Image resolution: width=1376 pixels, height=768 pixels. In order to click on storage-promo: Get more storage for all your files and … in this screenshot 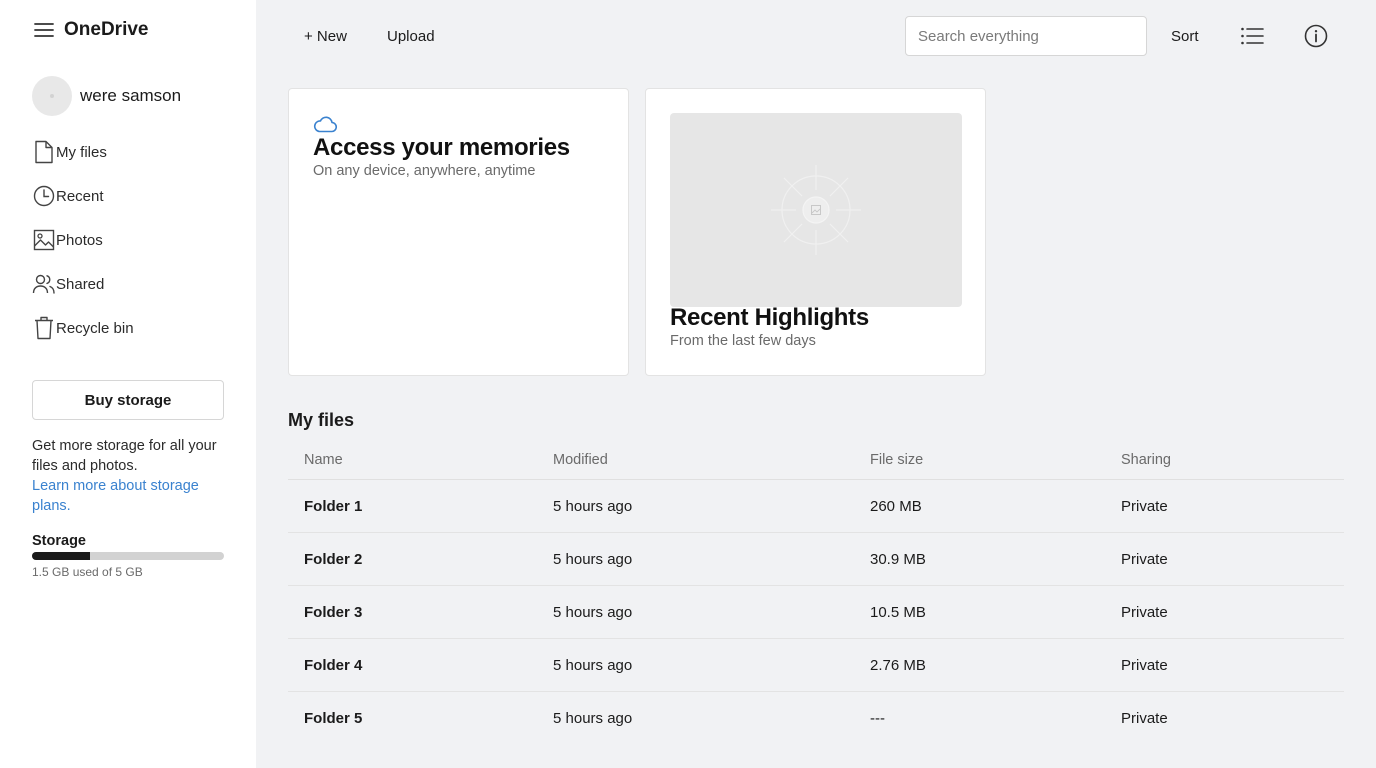, I will do `click(132, 476)`.